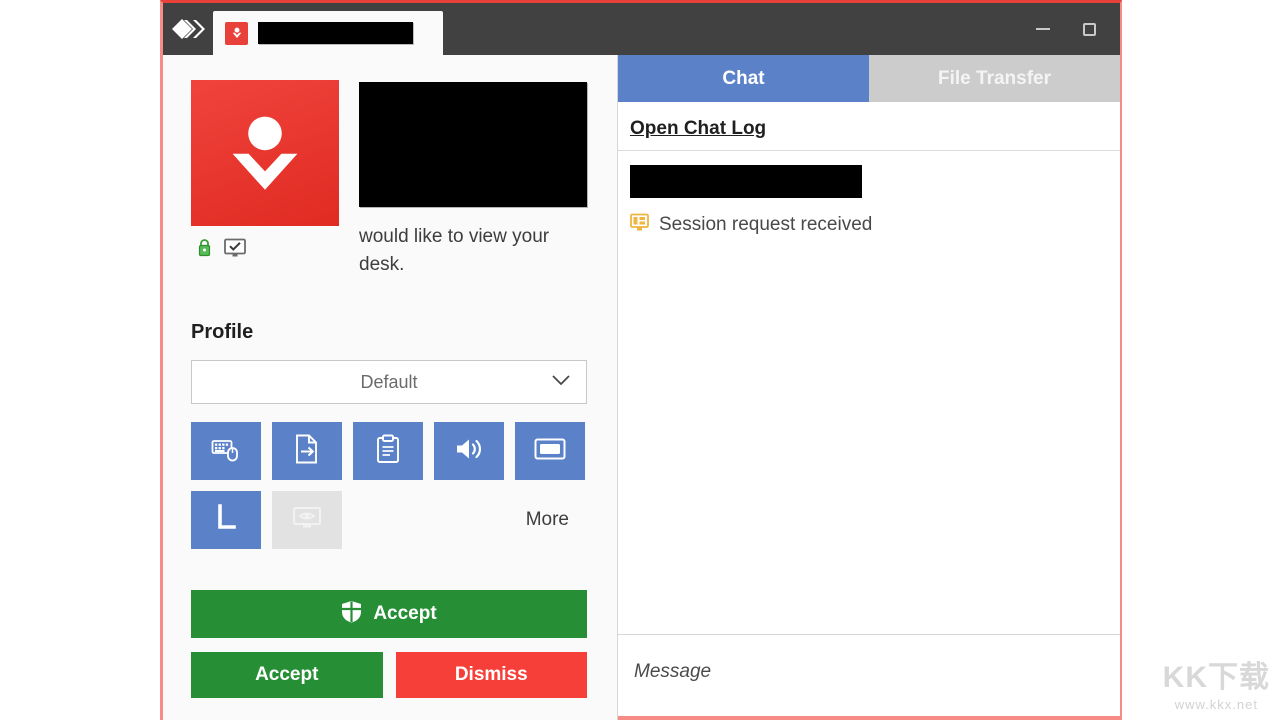  I want to click on file-arrow-icon, so click(307, 451).